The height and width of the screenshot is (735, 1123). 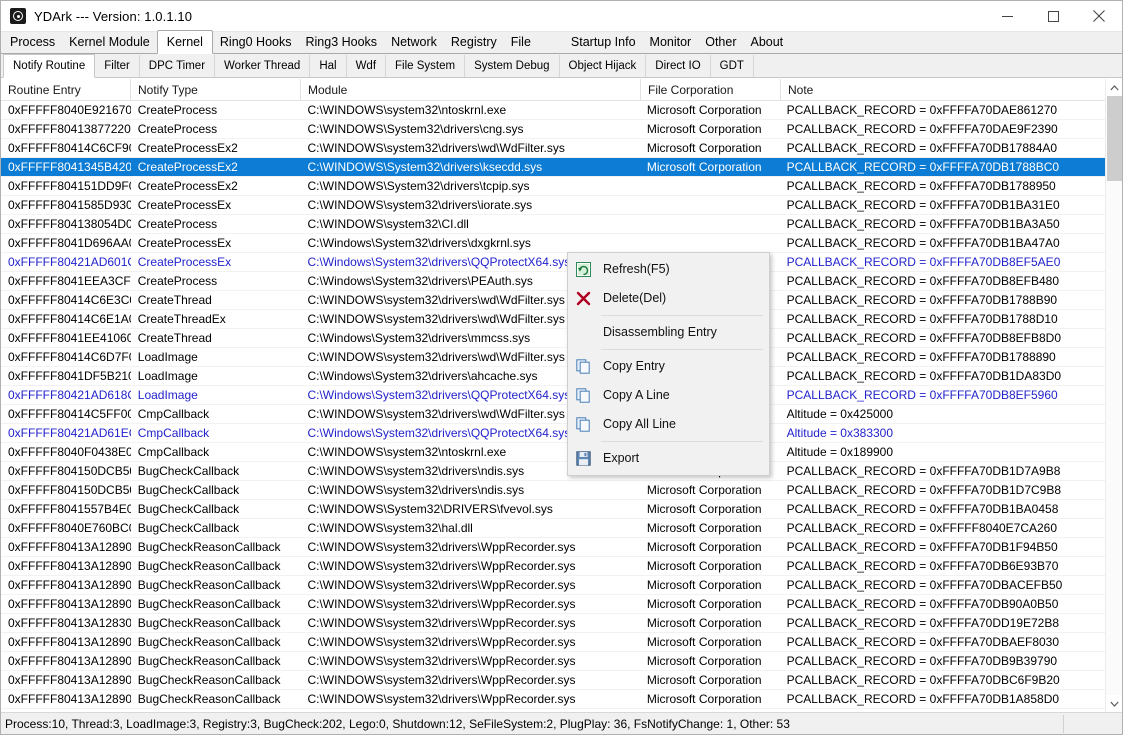 What do you see at coordinates (117, 66) in the screenshot?
I see `subtab-filter: Filter` at bounding box center [117, 66].